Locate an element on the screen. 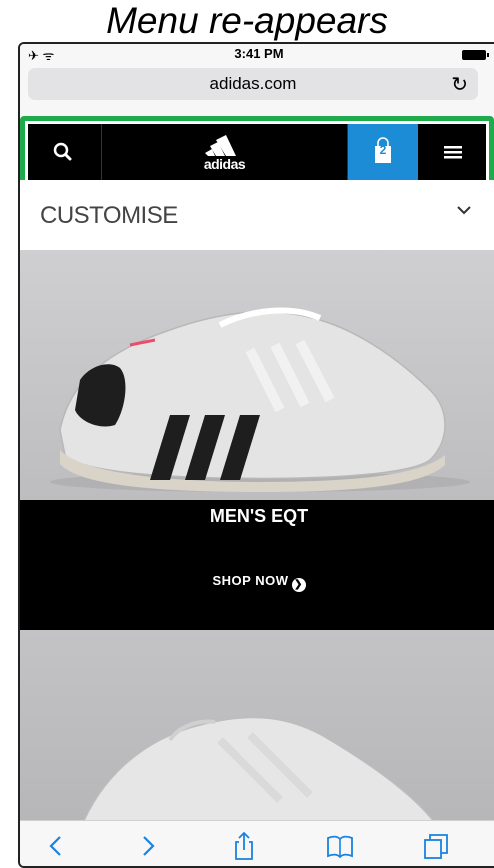 This screenshot has width=494, height=868. url-text: adidas.com is located at coordinates (253, 83).